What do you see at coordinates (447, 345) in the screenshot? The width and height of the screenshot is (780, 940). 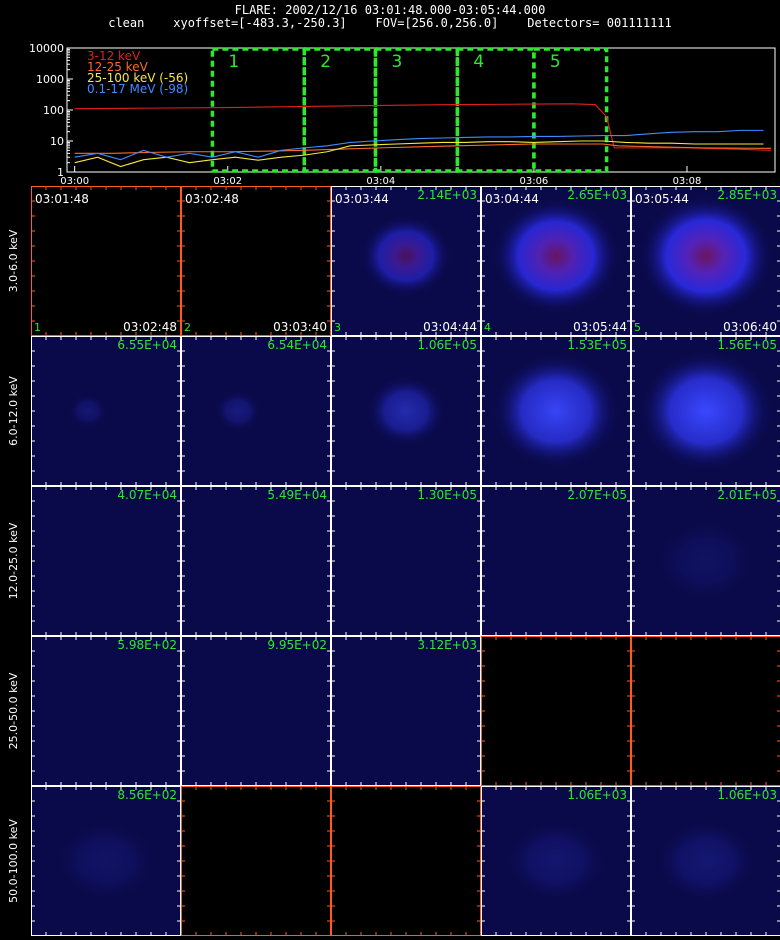 I see `max-value-label: 1.06E+05` at bounding box center [447, 345].